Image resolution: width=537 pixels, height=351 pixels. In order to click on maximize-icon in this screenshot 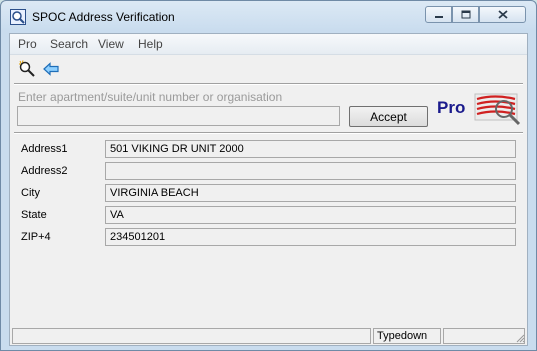, I will do `click(465, 14)`.